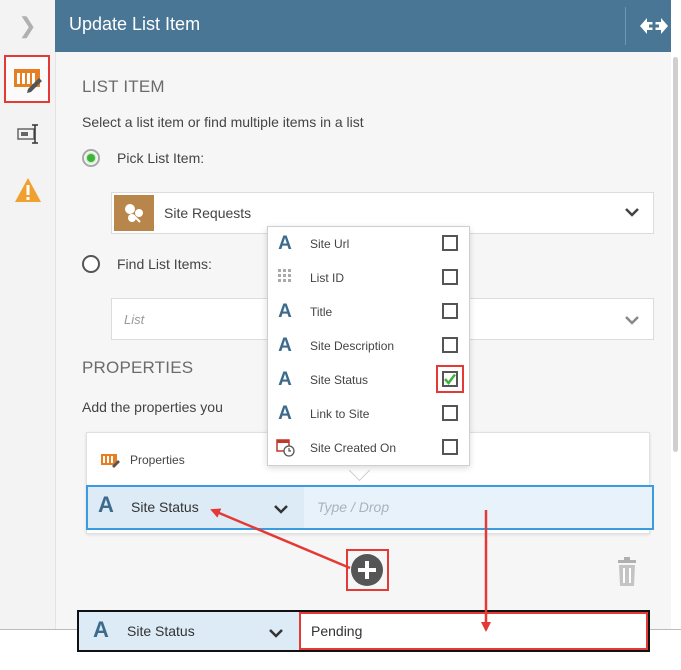  What do you see at coordinates (280, 539) in the screenshot?
I see `arrow-to-property-row` at bounding box center [280, 539].